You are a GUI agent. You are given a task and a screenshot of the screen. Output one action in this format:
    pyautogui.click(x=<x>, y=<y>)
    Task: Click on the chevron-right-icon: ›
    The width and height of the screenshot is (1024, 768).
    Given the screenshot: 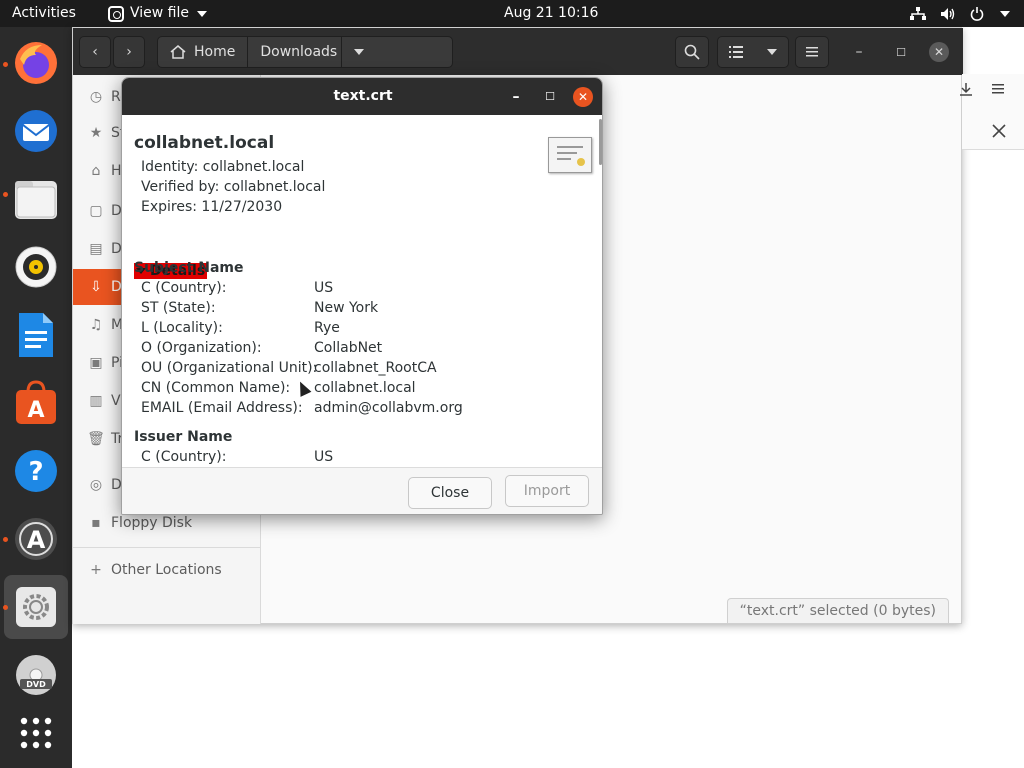 What is the action you would take?
    pyautogui.click(x=129, y=52)
    